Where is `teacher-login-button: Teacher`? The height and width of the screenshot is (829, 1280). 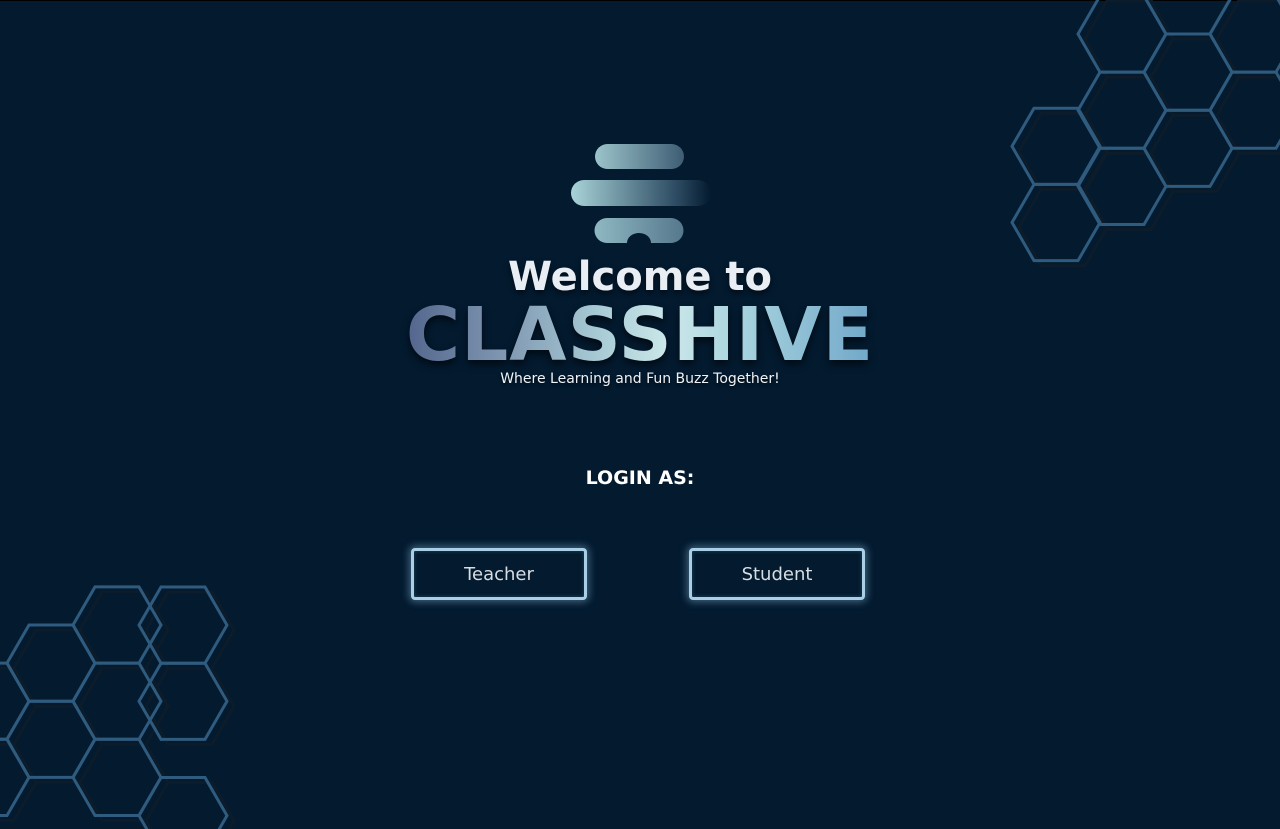
teacher-login-button: Teacher is located at coordinates (499, 574).